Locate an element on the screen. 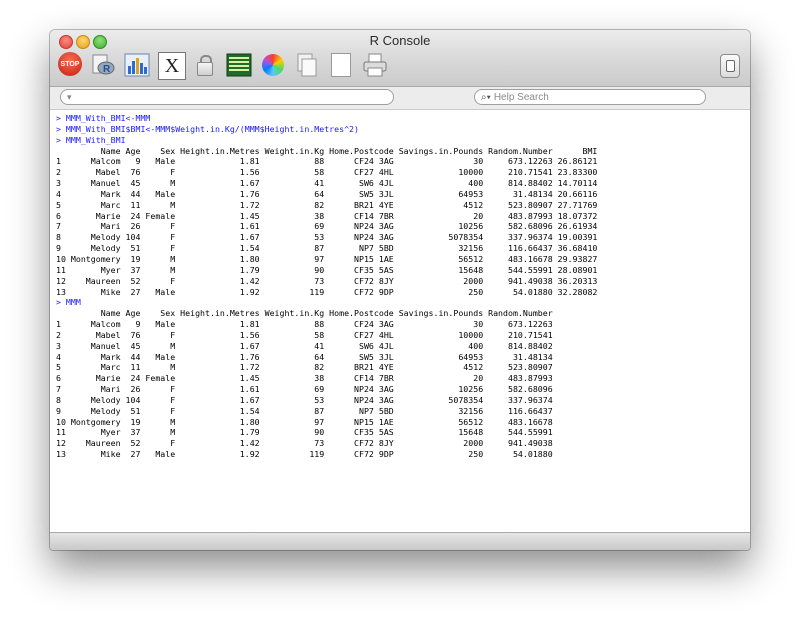 This screenshot has width=800, height=621. lock-icon is located at coordinates (205, 65).